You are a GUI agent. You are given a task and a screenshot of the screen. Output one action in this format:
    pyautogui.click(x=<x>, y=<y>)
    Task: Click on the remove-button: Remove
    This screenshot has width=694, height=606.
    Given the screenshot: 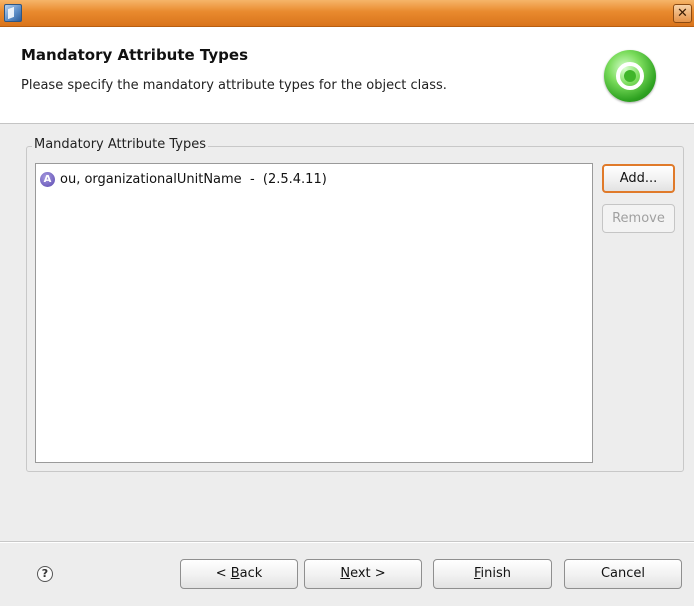 What is the action you would take?
    pyautogui.click(x=638, y=218)
    